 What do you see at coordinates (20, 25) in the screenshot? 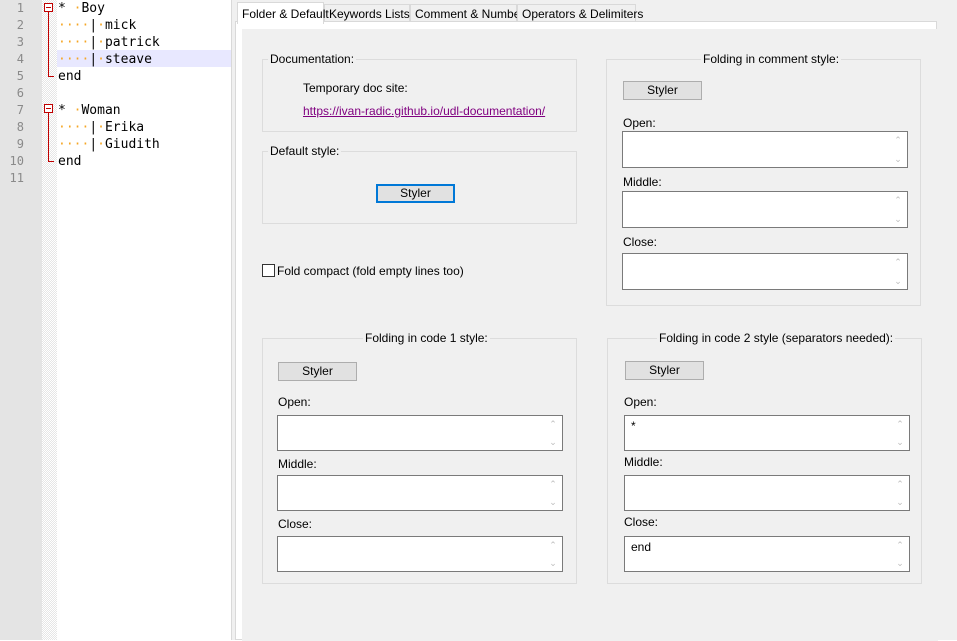
I see `line-number: 2` at bounding box center [20, 25].